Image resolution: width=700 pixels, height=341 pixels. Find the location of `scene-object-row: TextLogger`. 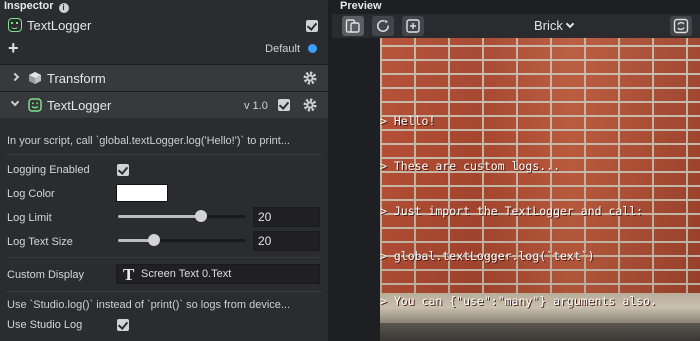

scene-object-row: TextLogger is located at coordinates (164, 26).